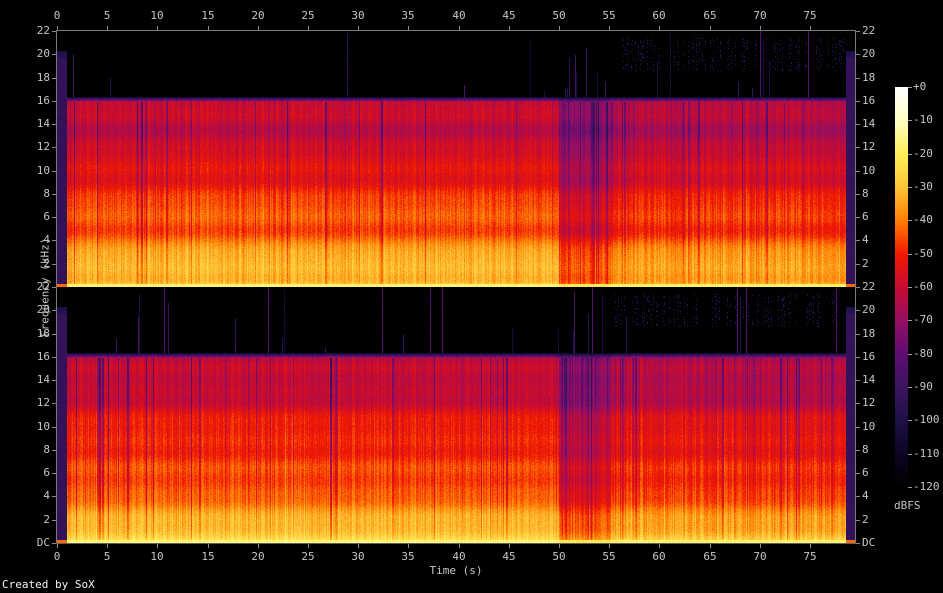 Image resolution: width=943 pixels, height=593 pixels. Describe the element at coordinates (107, 15) in the screenshot. I see `x-tick-label-top: 5` at that location.